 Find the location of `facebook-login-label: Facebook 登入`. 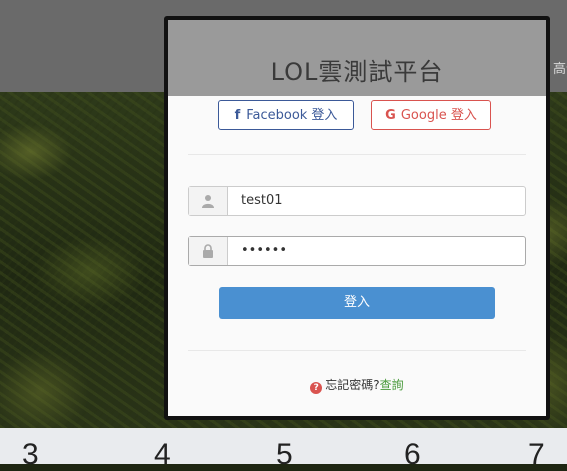

facebook-login-label: Facebook 登入 is located at coordinates (292, 115).